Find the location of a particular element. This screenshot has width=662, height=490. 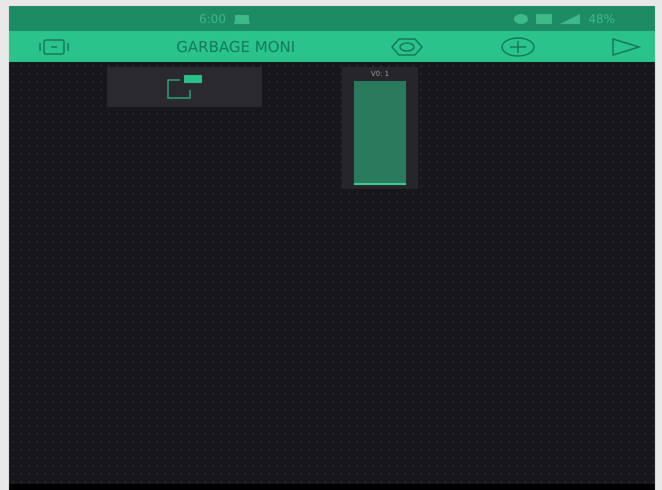

notification-icon is located at coordinates (185, 87).